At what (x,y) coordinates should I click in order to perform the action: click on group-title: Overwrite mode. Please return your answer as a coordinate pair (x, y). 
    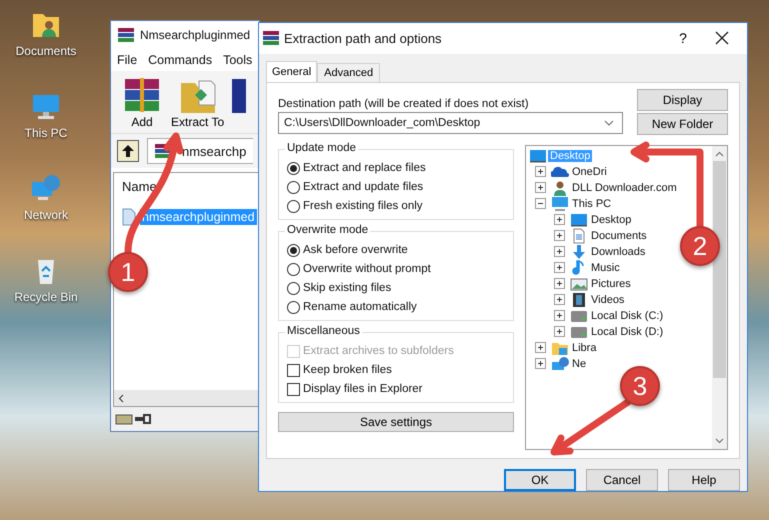
    Looking at the image, I should click on (327, 230).